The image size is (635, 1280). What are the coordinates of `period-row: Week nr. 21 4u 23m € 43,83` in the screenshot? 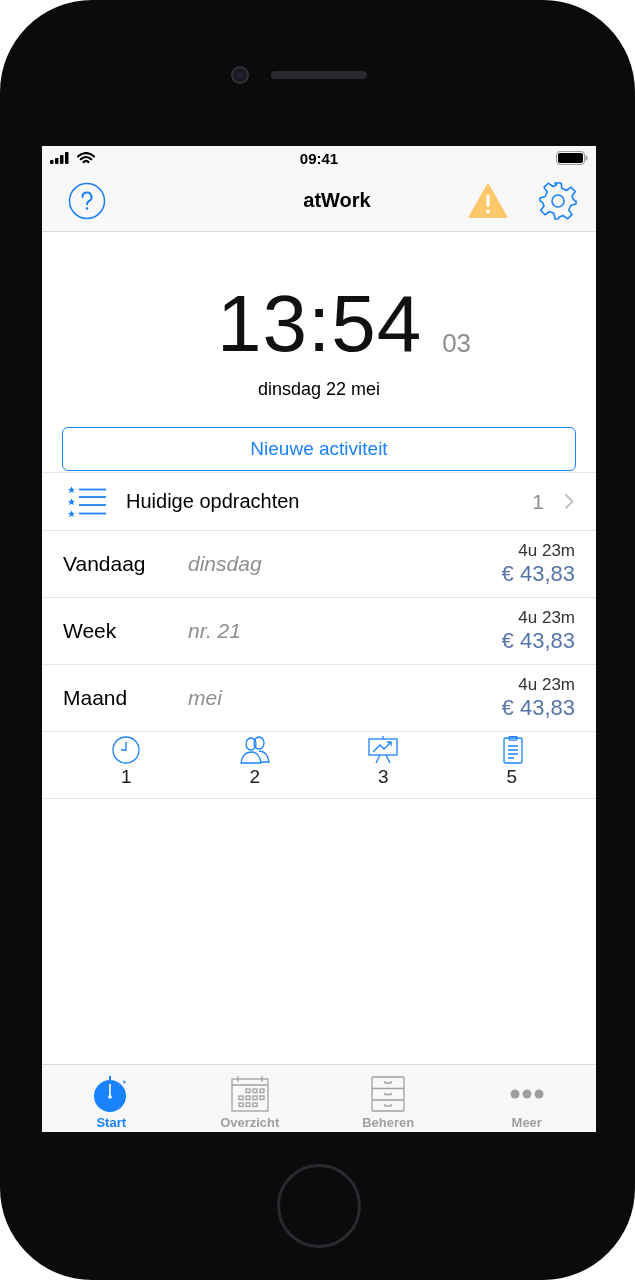 It's located at (319, 631).